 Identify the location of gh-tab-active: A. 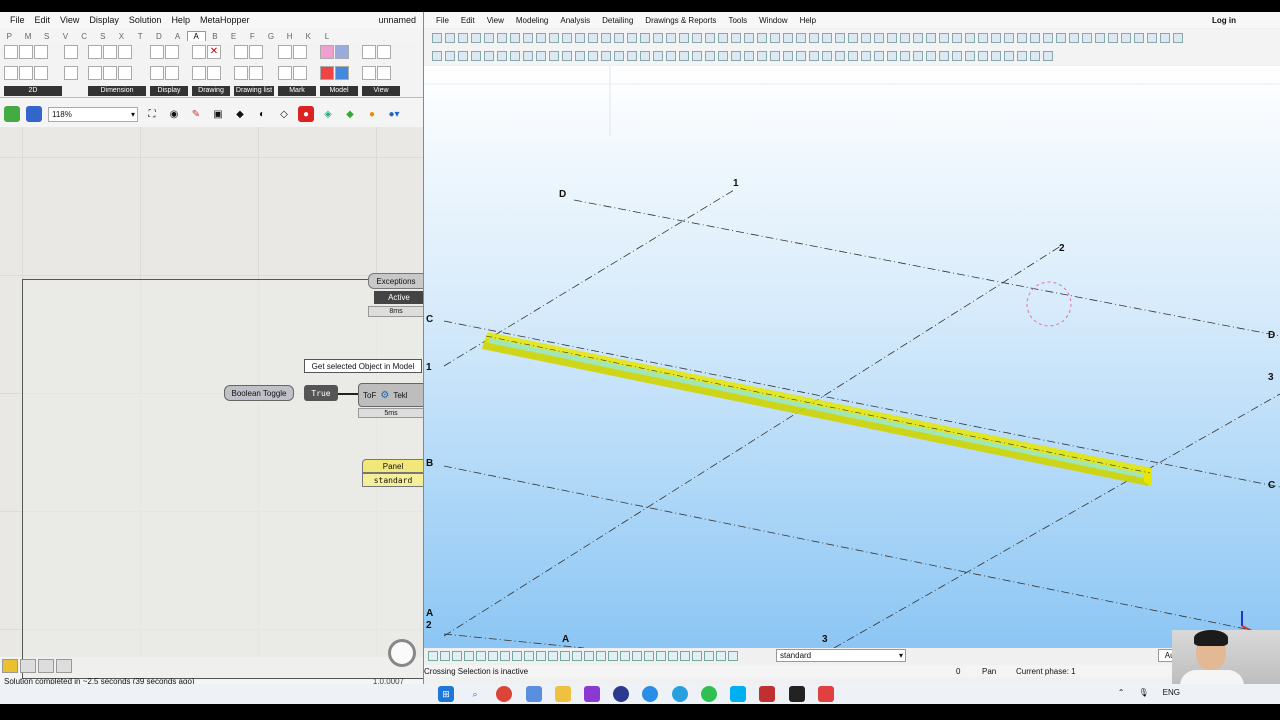
(196, 36).